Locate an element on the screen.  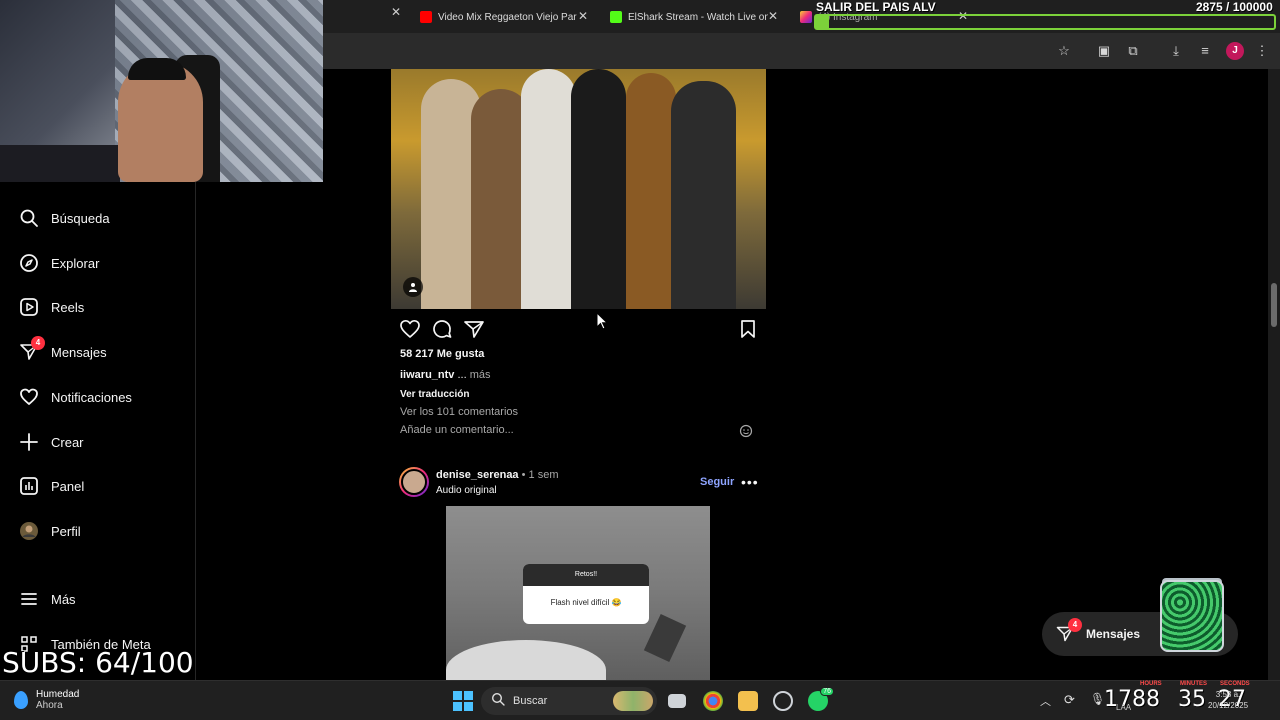
scrollbar-thumb is located at coordinates (1274, 305).